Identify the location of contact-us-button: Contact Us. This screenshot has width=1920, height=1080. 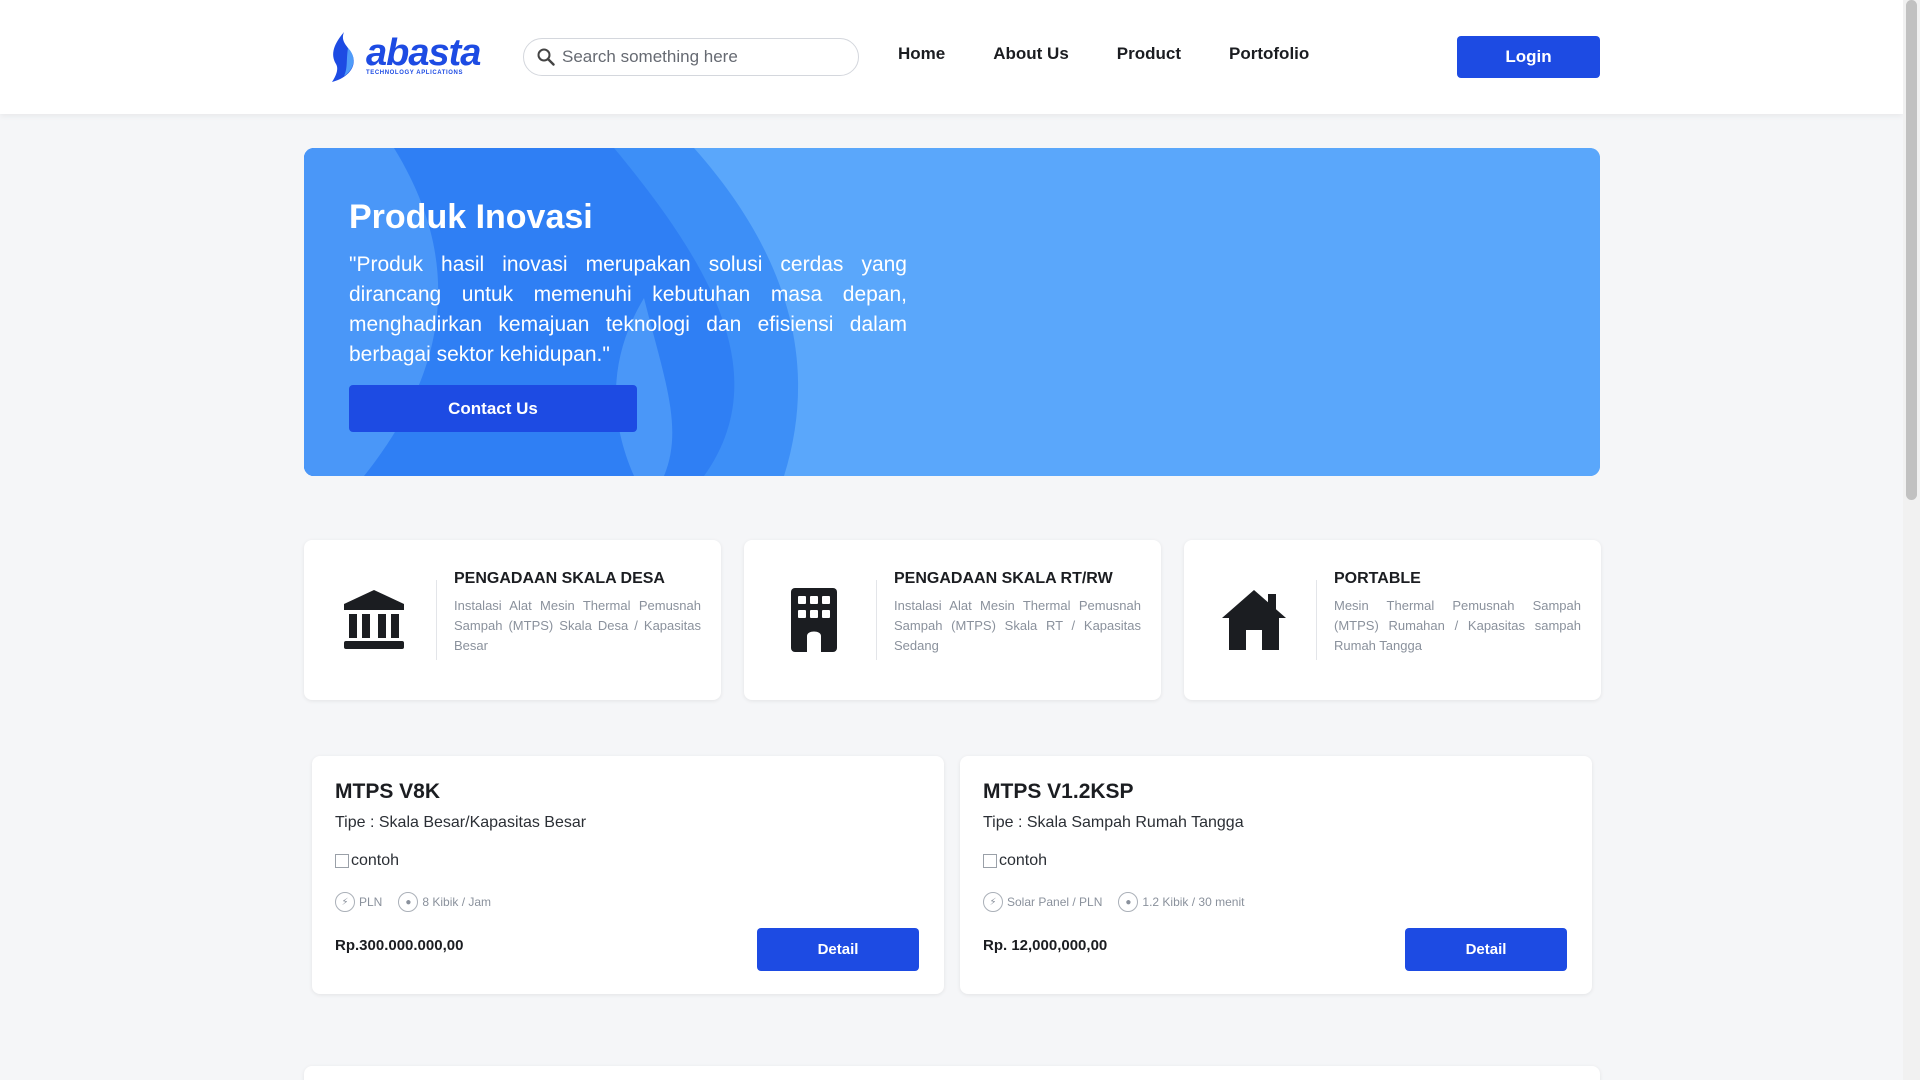
(493, 408).